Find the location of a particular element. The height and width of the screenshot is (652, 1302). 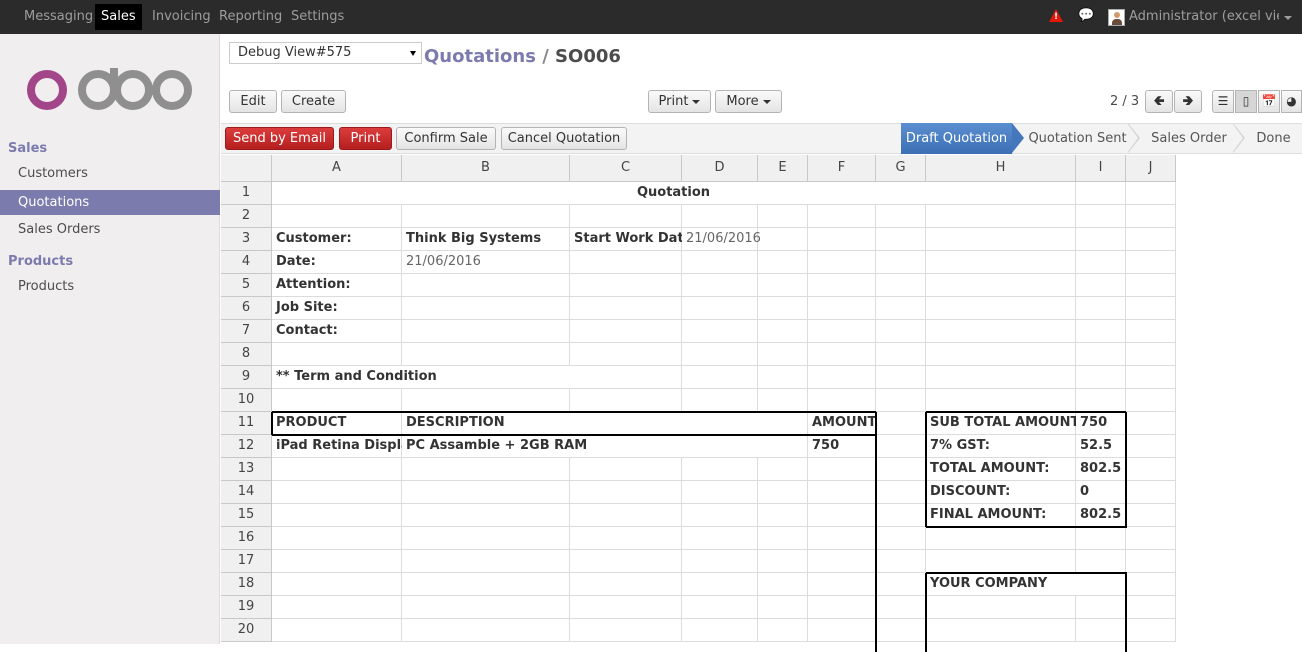

row-header-6: 6 is located at coordinates (246, 308).